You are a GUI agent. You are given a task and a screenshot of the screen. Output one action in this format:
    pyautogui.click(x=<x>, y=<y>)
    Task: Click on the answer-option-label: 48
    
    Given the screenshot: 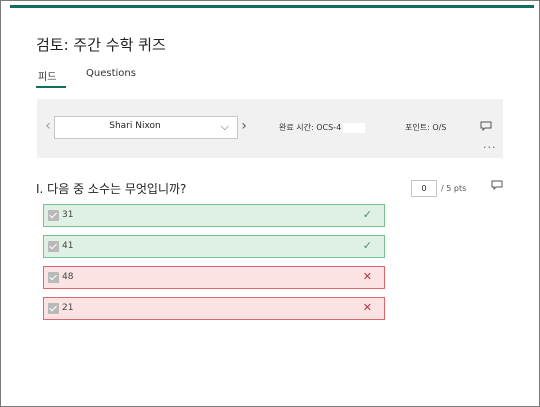 What is the action you would take?
    pyautogui.click(x=68, y=277)
    